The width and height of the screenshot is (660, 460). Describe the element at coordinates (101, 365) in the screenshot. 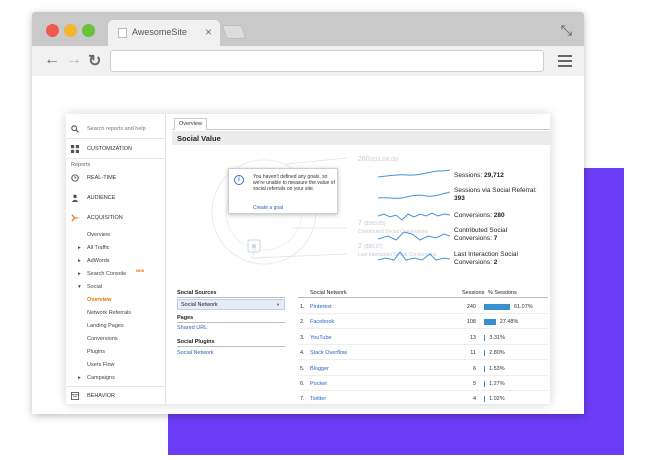

I see `sidebar-item-users-flow: Users Flow` at that location.